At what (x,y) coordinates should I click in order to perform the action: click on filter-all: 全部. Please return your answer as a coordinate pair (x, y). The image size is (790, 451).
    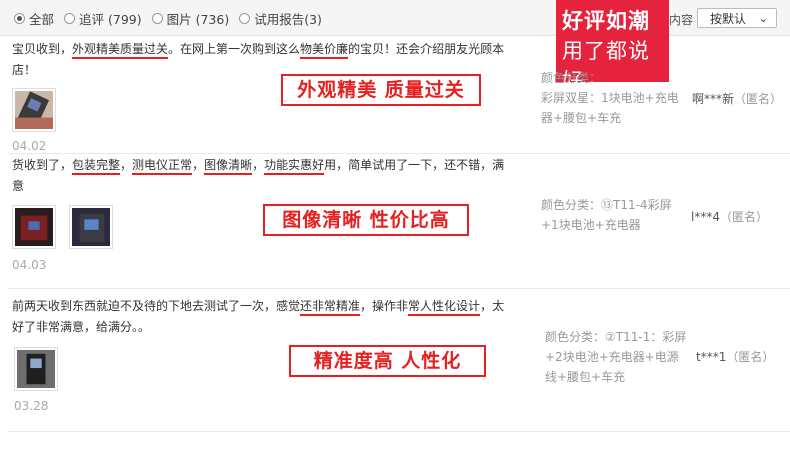
    Looking at the image, I should click on (34, 18).